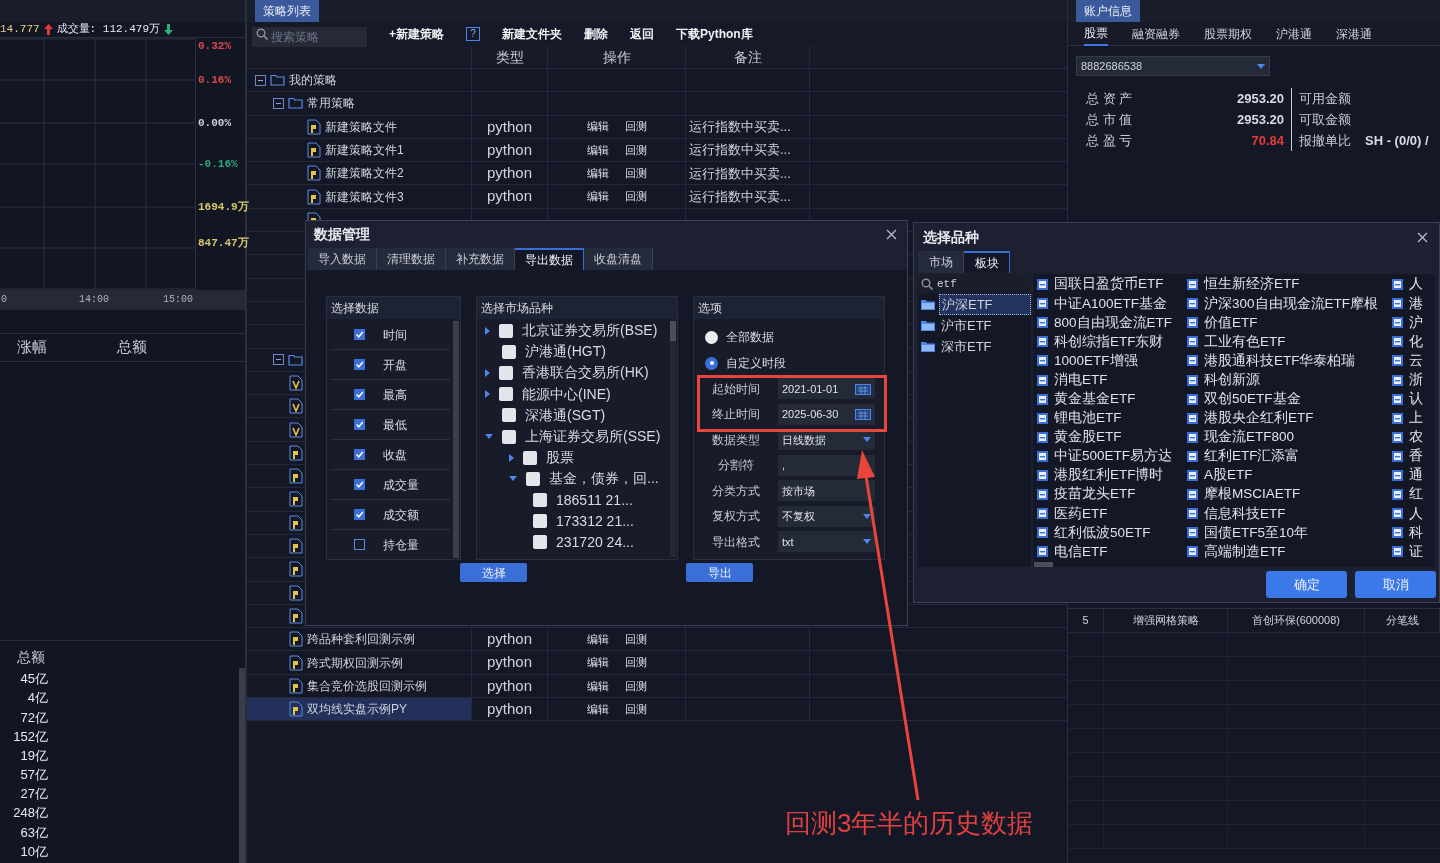  Describe the element at coordinates (395, 364) in the screenshot. I see `field-option: 开盘` at that location.